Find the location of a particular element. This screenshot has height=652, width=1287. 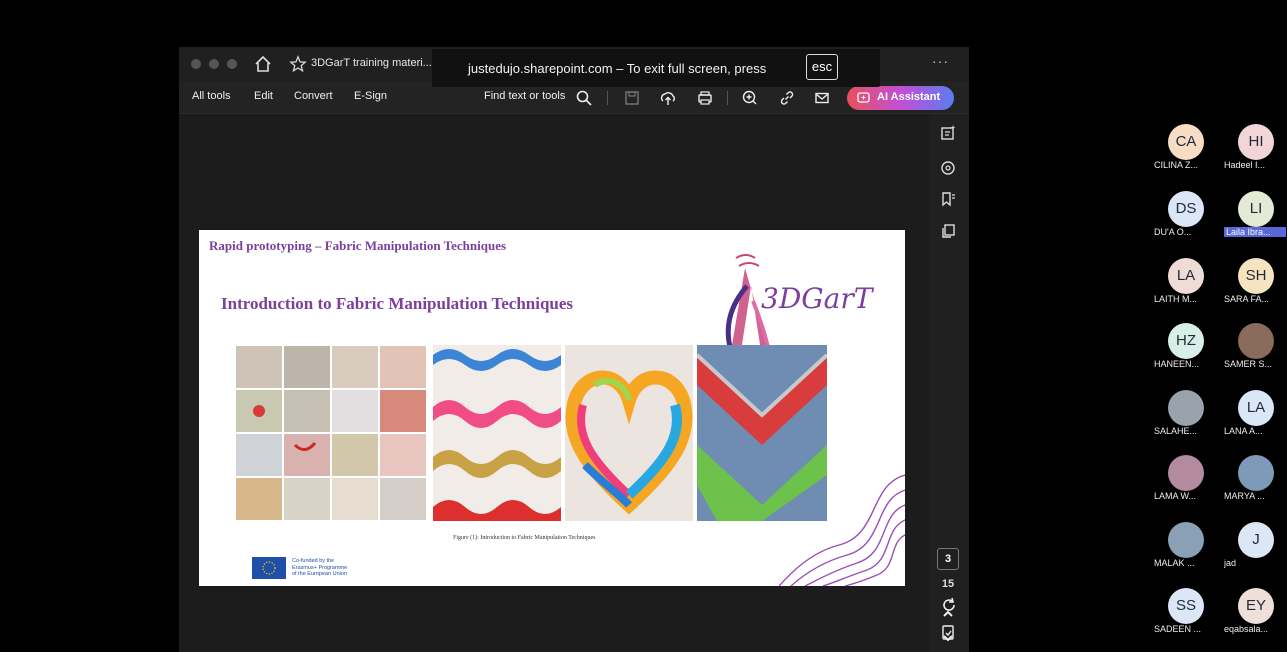

ai-assistant-button: AI Assistant is located at coordinates (900, 98).